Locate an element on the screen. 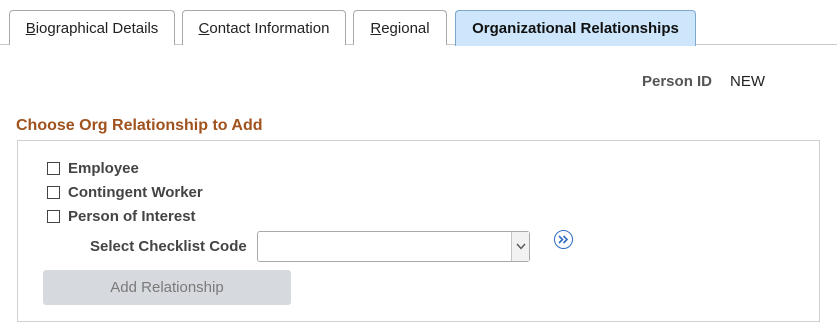 The image size is (837, 330). person-of-interest-option: Person of Interest is located at coordinates (121, 216).